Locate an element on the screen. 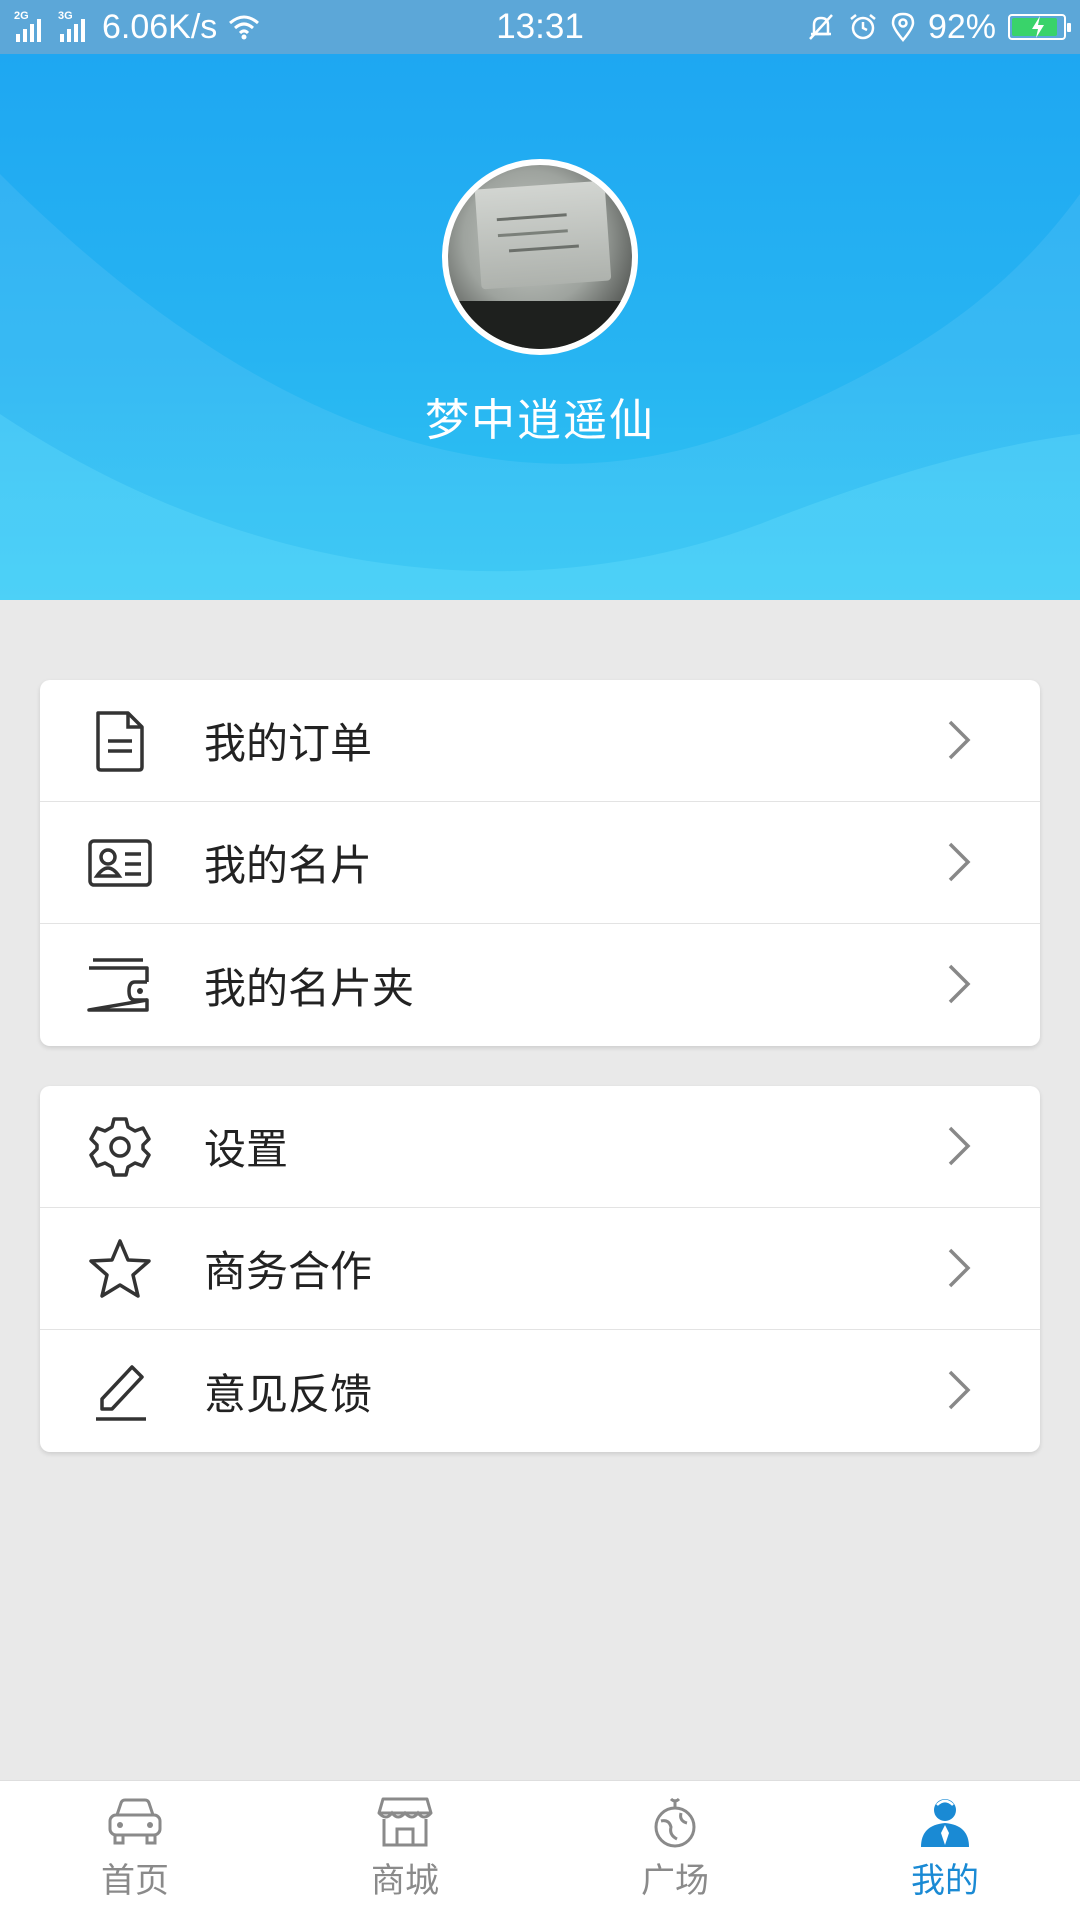 The height and width of the screenshot is (1920, 1080). signal-2g-icon: 2G is located at coordinates (31, 26).